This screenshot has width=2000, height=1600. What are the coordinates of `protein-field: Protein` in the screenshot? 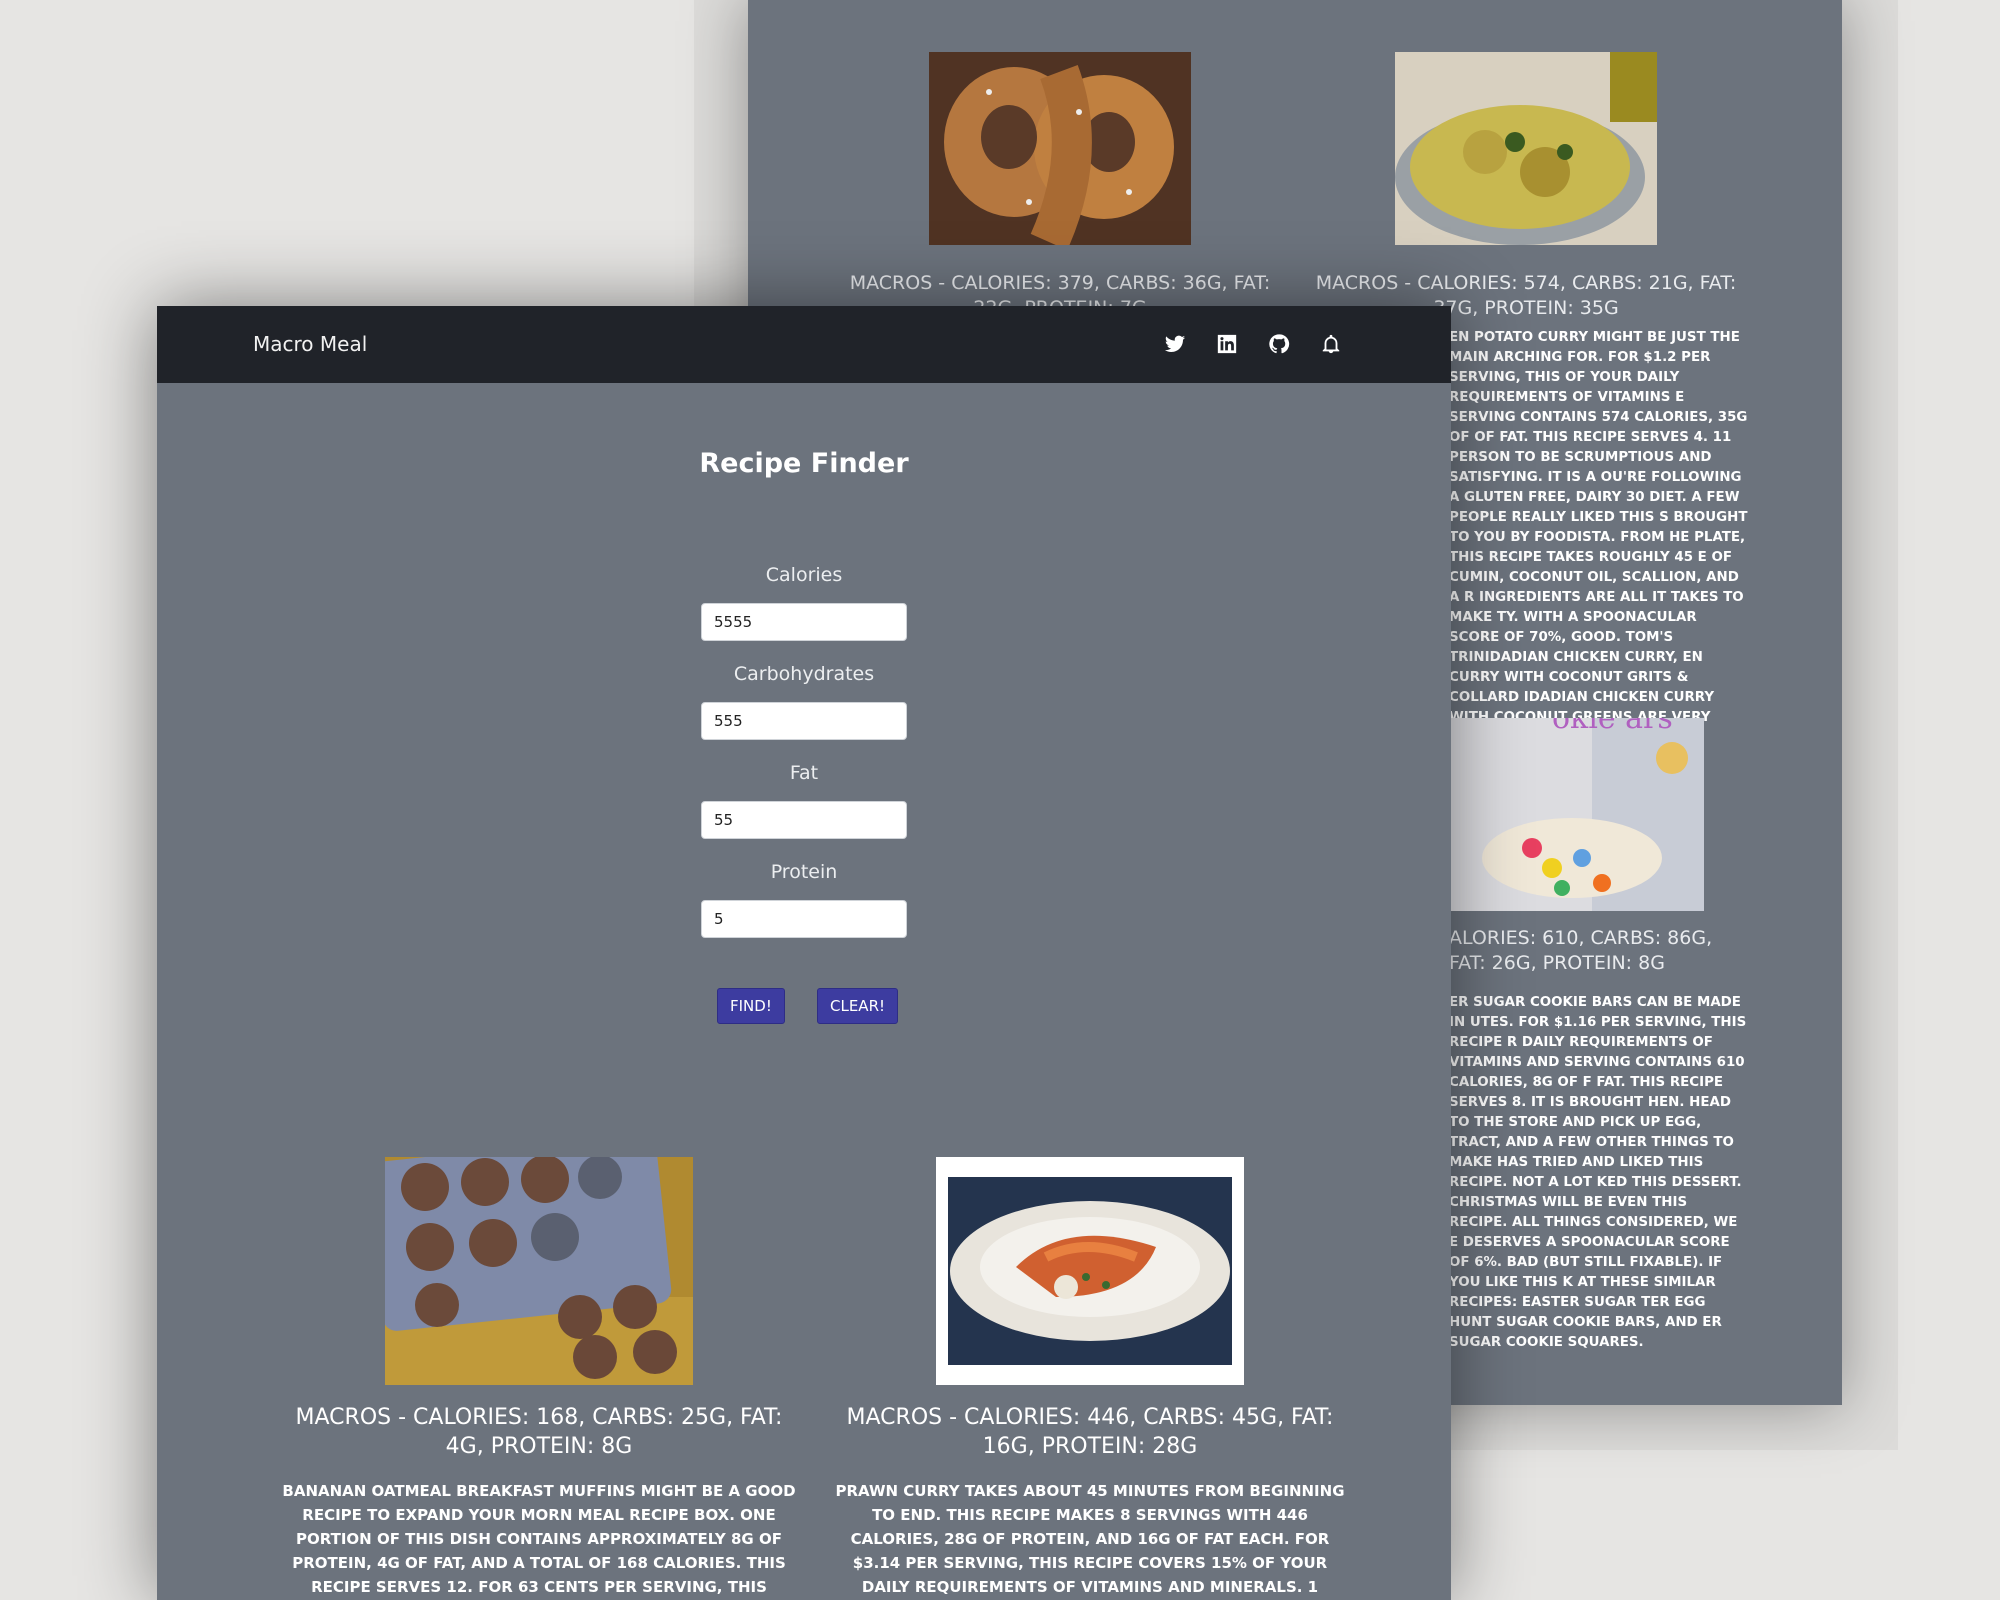 It's located at (804, 899).